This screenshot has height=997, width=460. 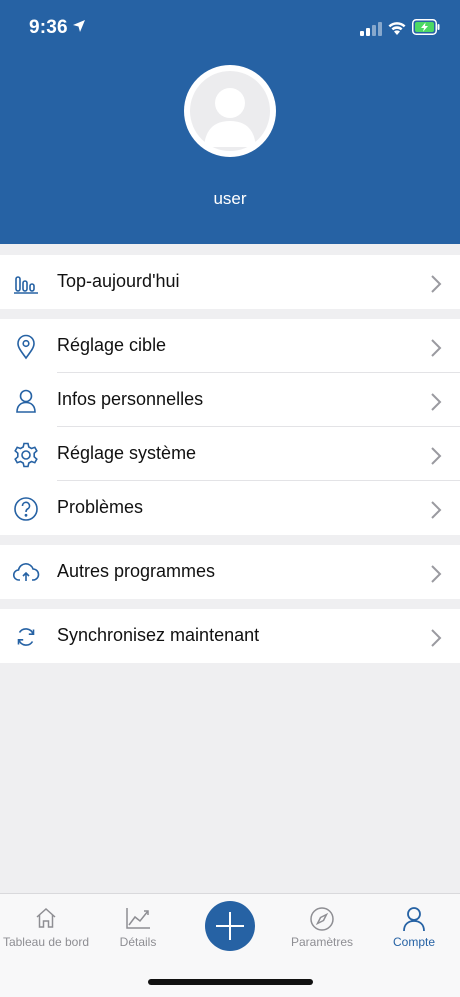 I want to click on wifi-icon, so click(x=397, y=30).